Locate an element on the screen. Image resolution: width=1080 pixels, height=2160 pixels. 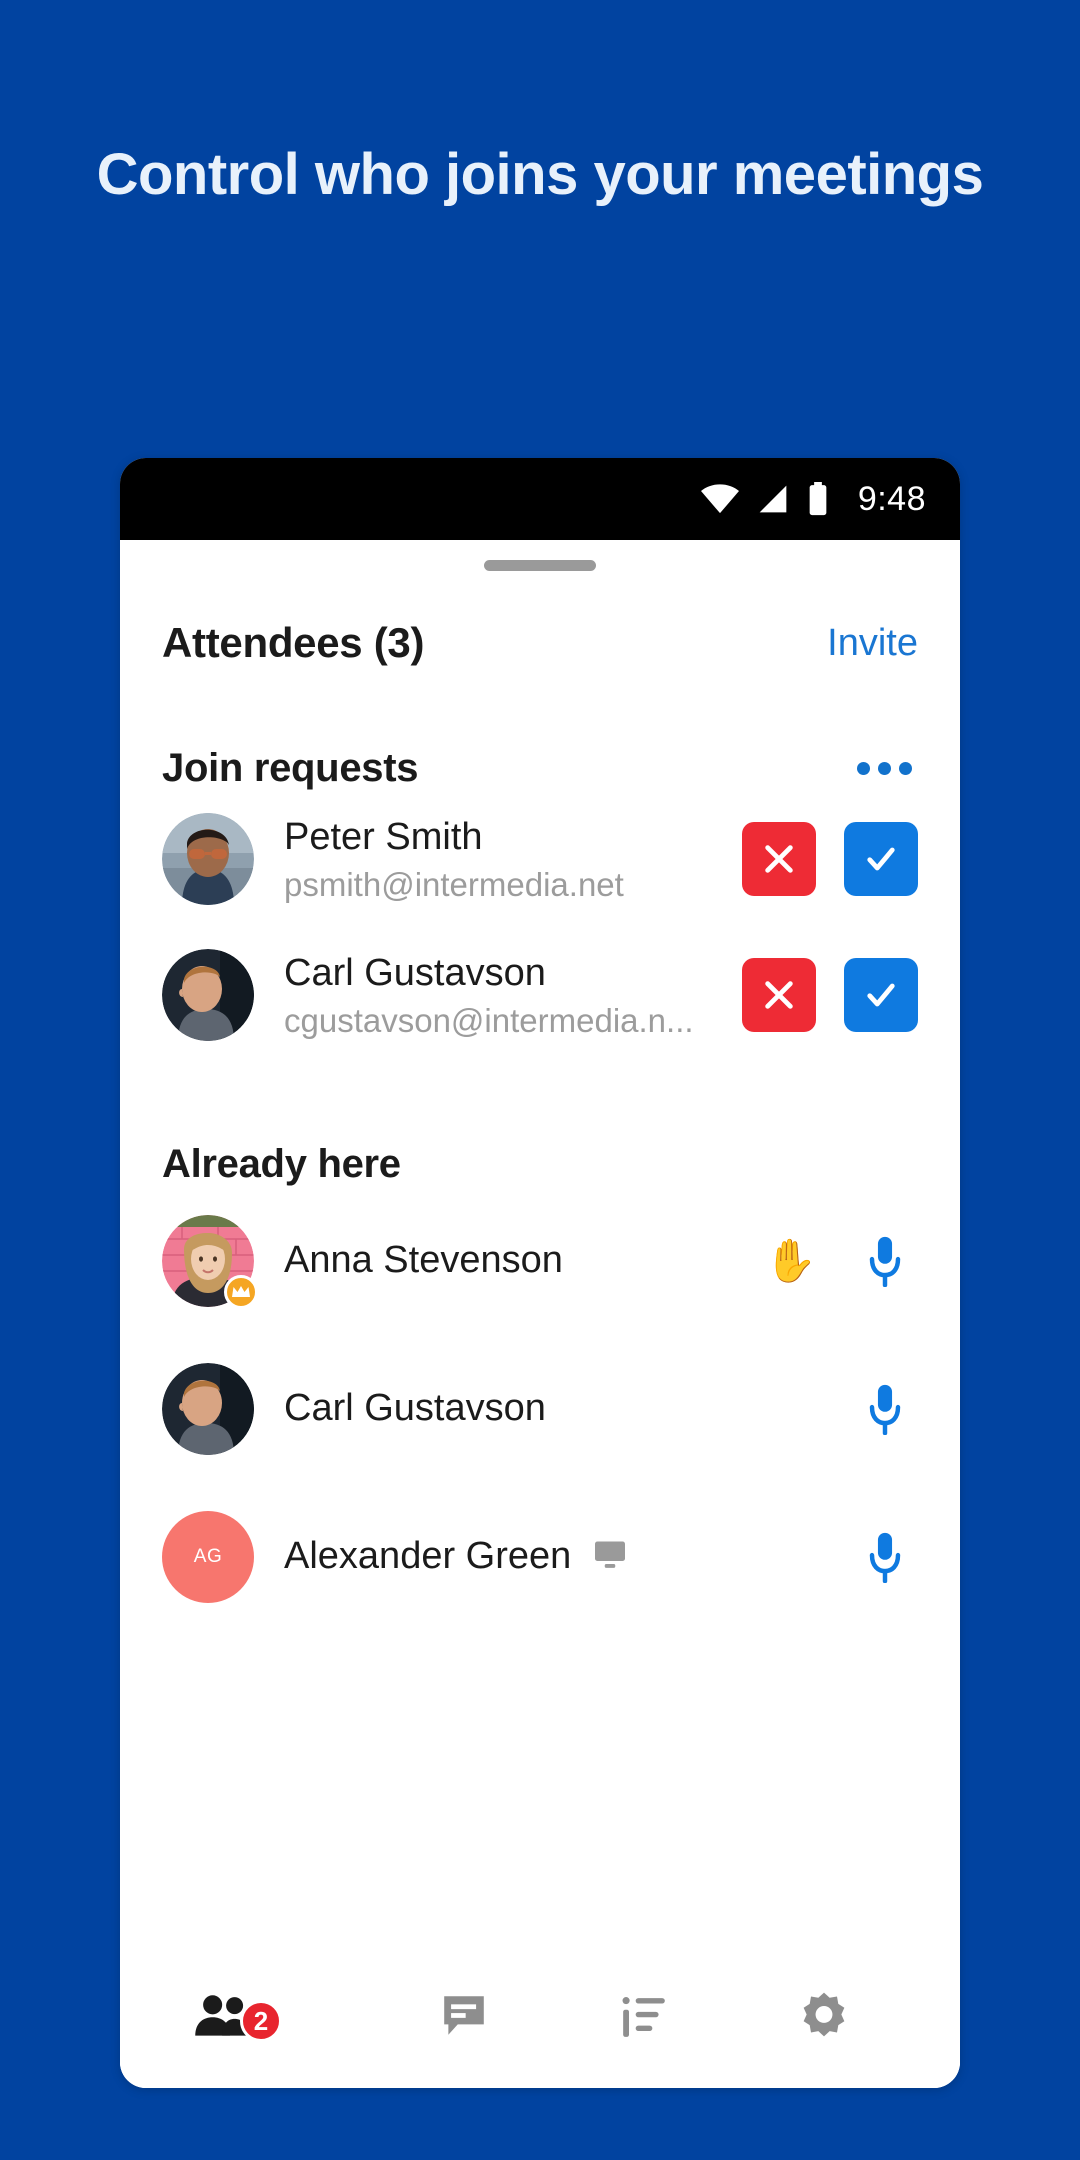
screen-share-icon is located at coordinates (610, 1557).